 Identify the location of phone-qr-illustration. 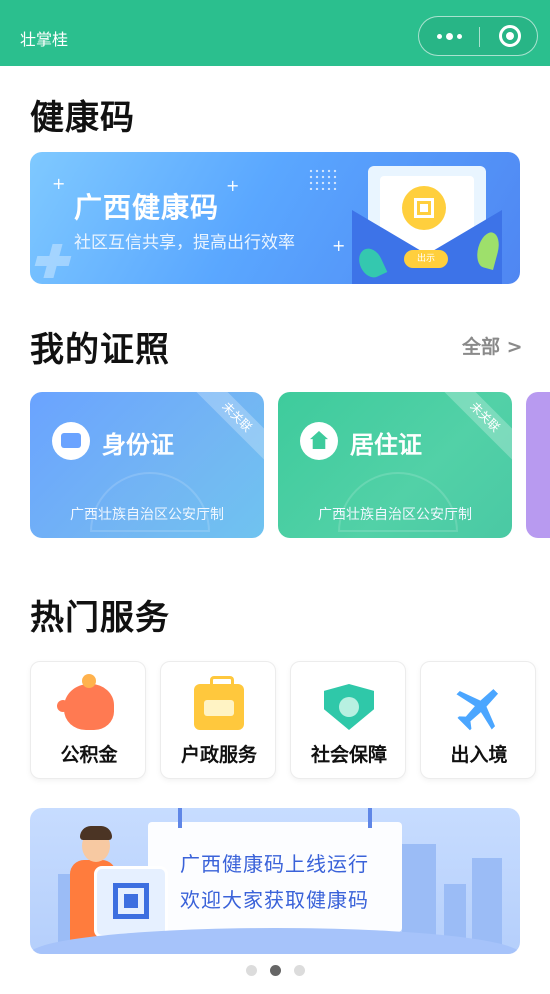
(131, 902).